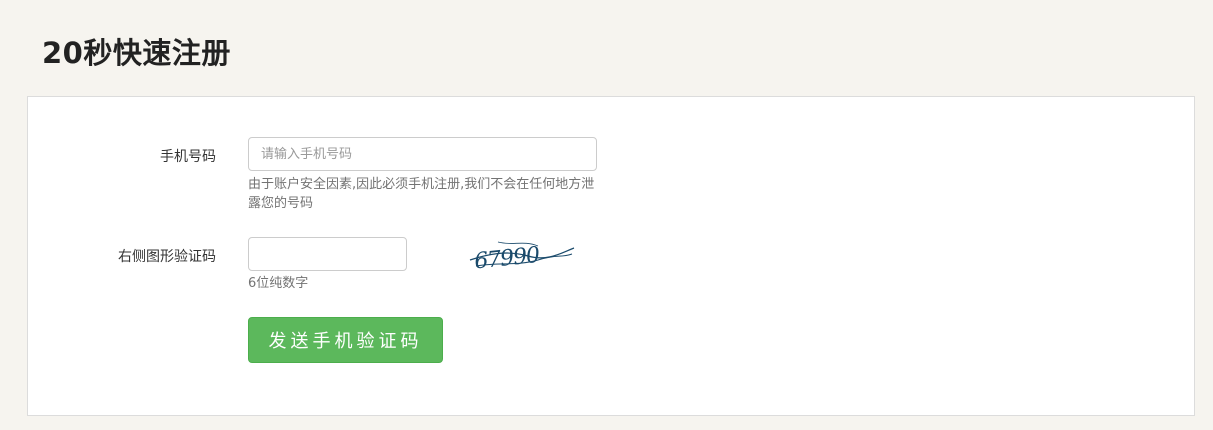  Describe the element at coordinates (167, 257) in the screenshot. I see `captcha-label: 右侧图形验证码` at that location.